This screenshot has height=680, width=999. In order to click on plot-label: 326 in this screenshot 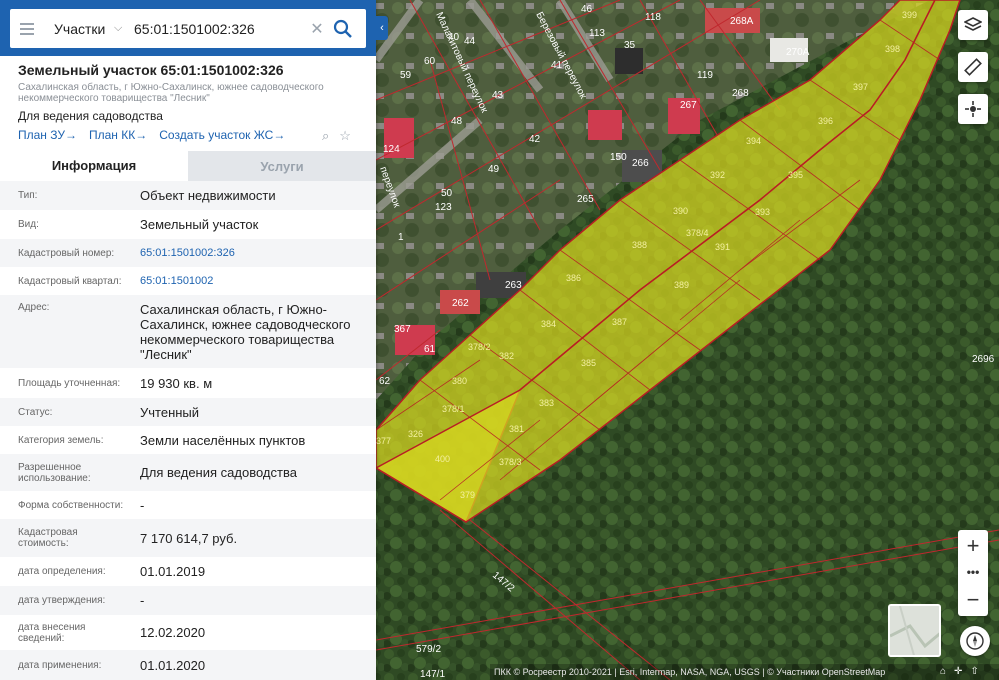, I will do `click(415, 434)`.